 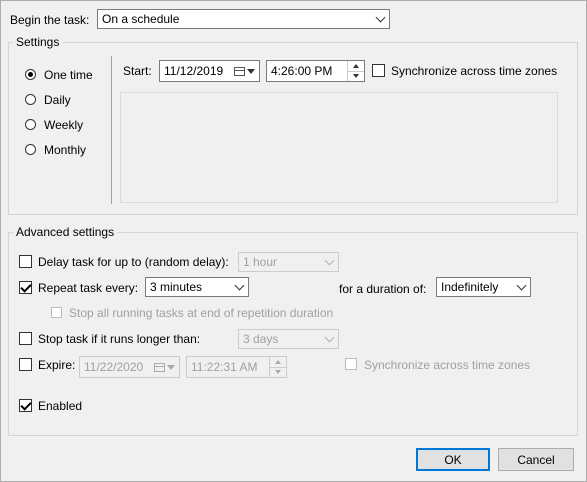 What do you see at coordinates (65, 150) in the screenshot?
I see `radio-monthly-label: Monthly` at bounding box center [65, 150].